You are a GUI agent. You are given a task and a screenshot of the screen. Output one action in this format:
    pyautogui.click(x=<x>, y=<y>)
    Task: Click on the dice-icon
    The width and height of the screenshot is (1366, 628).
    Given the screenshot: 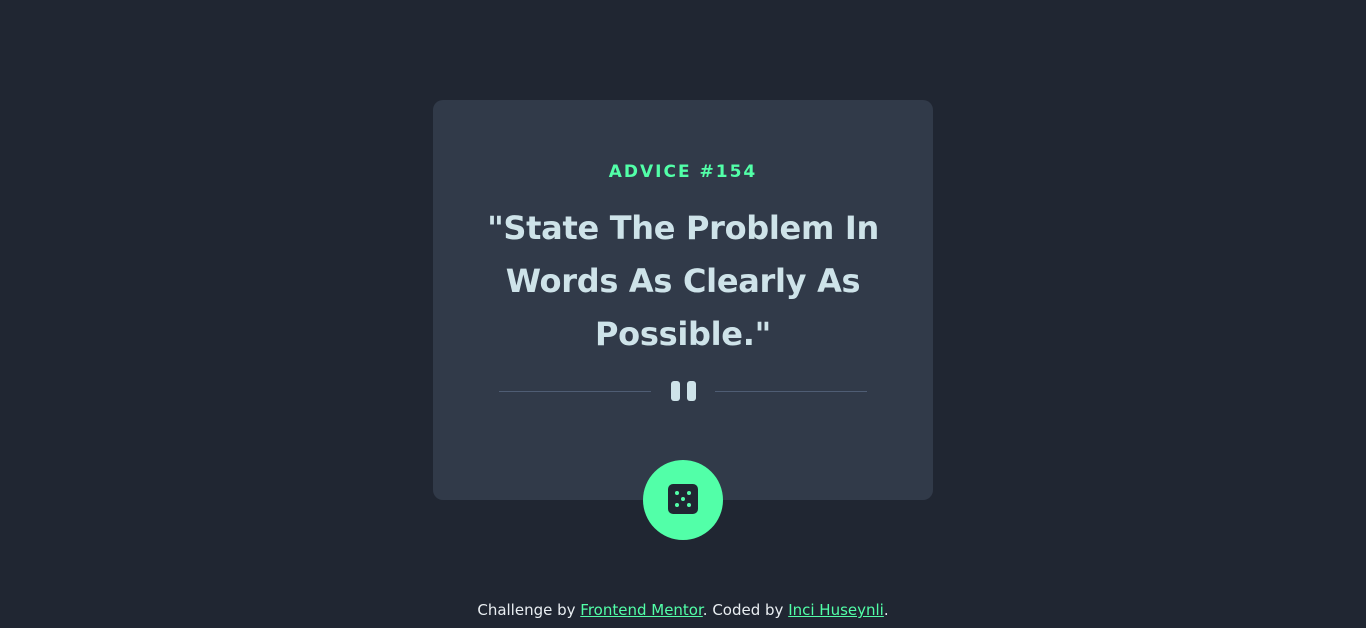 What is the action you would take?
    pyautogui.click(x=683, y=499)
    